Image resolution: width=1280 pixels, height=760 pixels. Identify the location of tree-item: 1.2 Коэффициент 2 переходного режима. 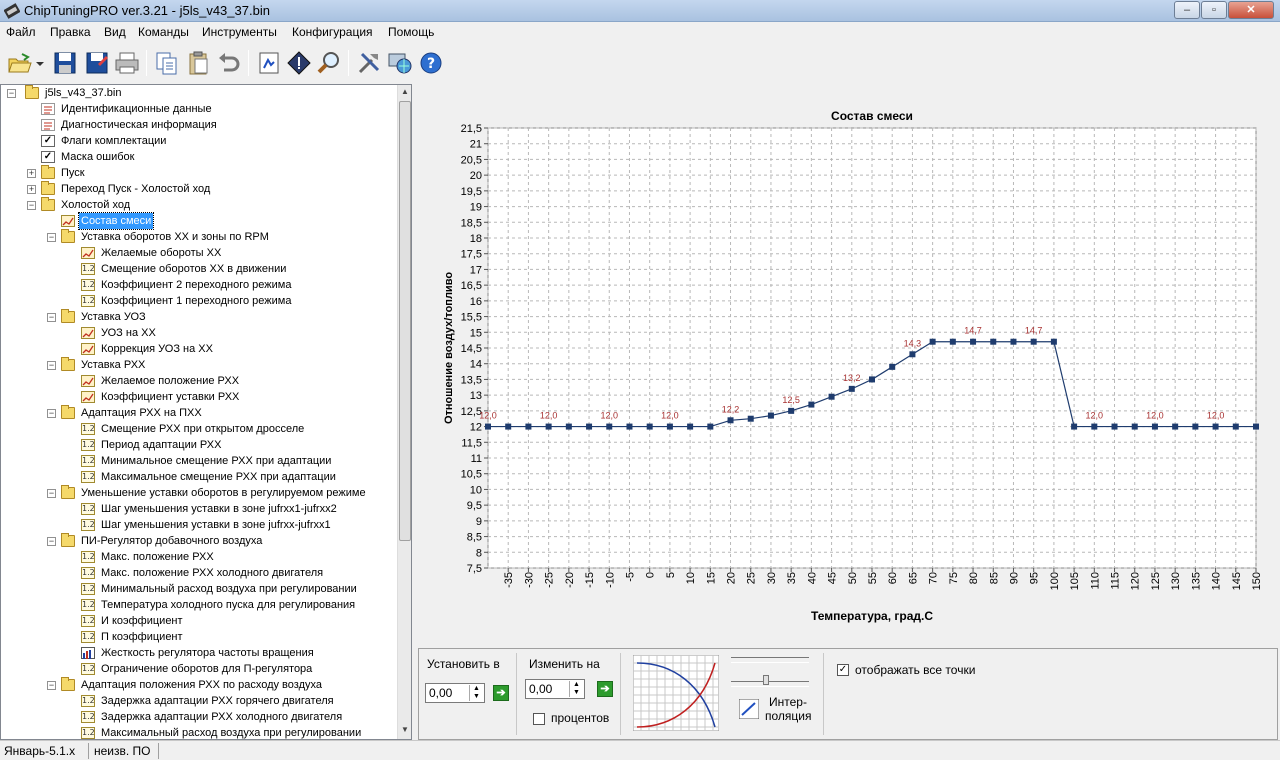
(198, 285).